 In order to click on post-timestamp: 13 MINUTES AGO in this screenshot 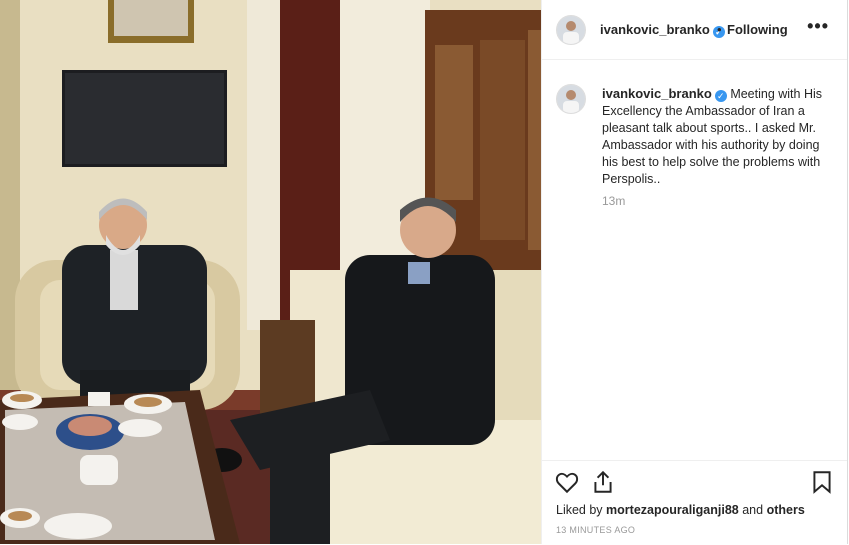, I will do `click(595, 530)`.